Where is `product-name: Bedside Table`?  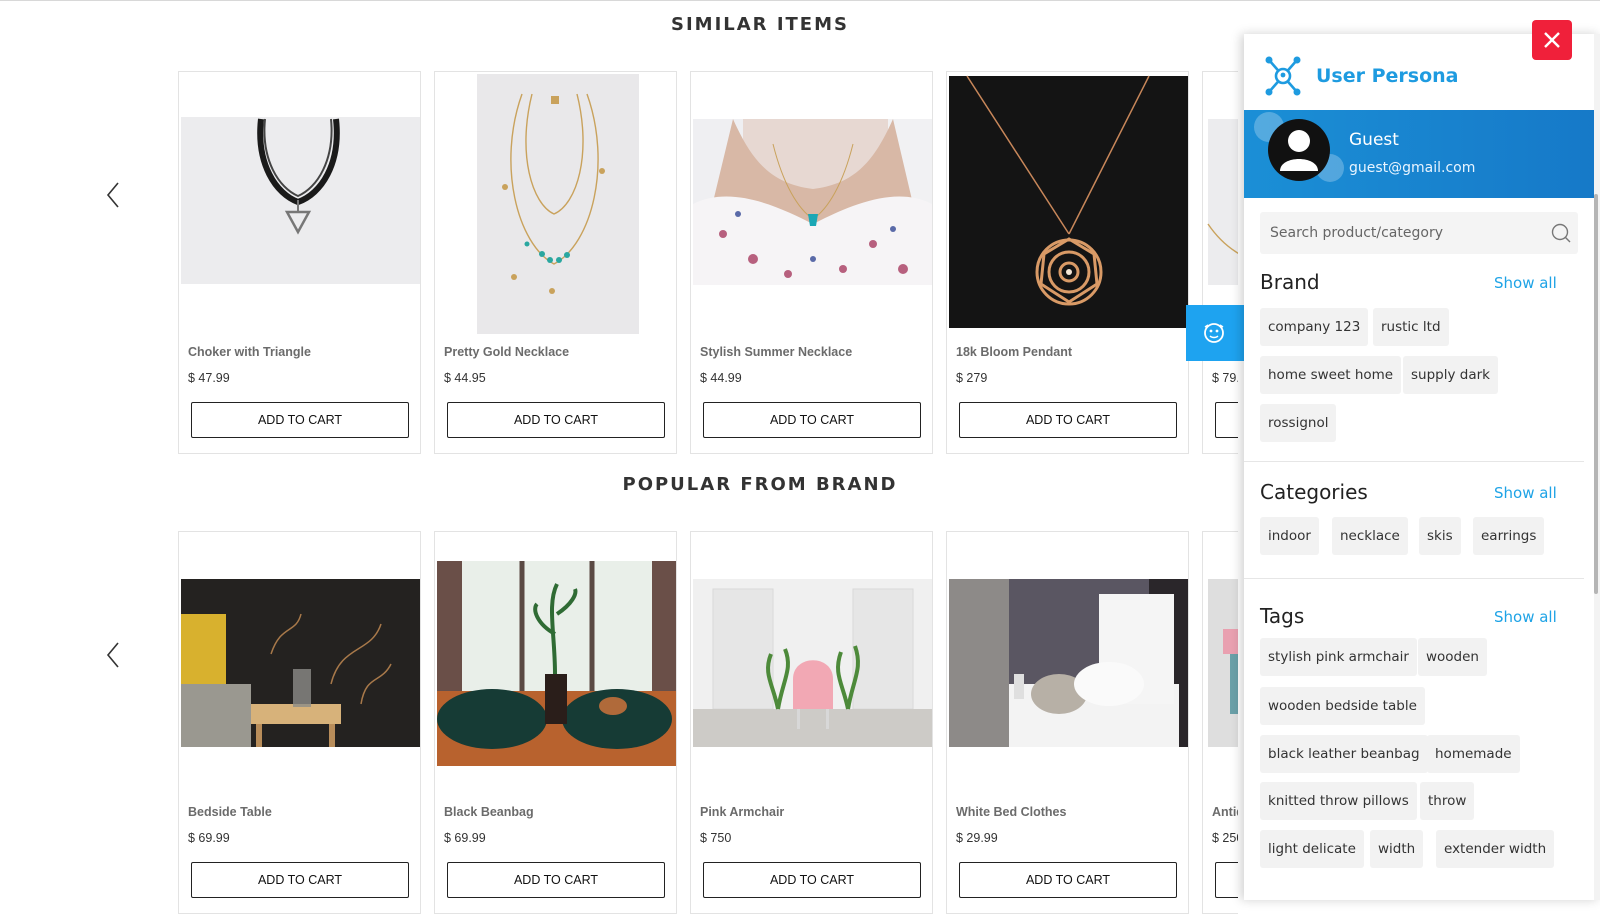
product-name: Bedside Table is located at coordinates (230, 812).